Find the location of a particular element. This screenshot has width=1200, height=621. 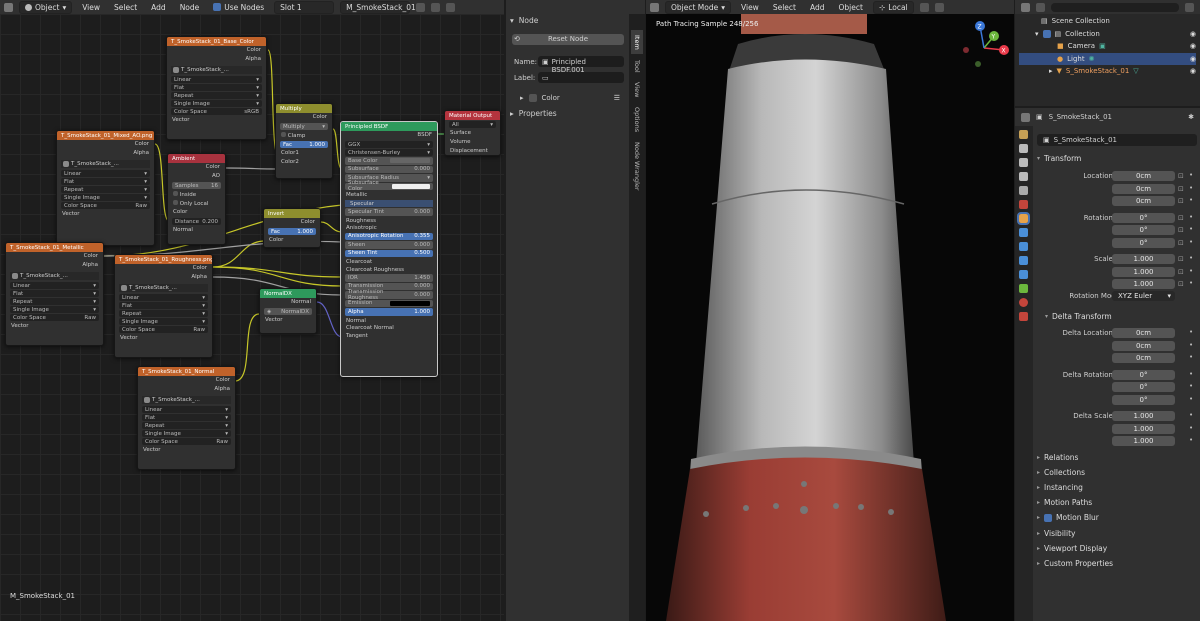

panel-section-instancing: ▸ Instancing is located at coordinates (1117, 487).